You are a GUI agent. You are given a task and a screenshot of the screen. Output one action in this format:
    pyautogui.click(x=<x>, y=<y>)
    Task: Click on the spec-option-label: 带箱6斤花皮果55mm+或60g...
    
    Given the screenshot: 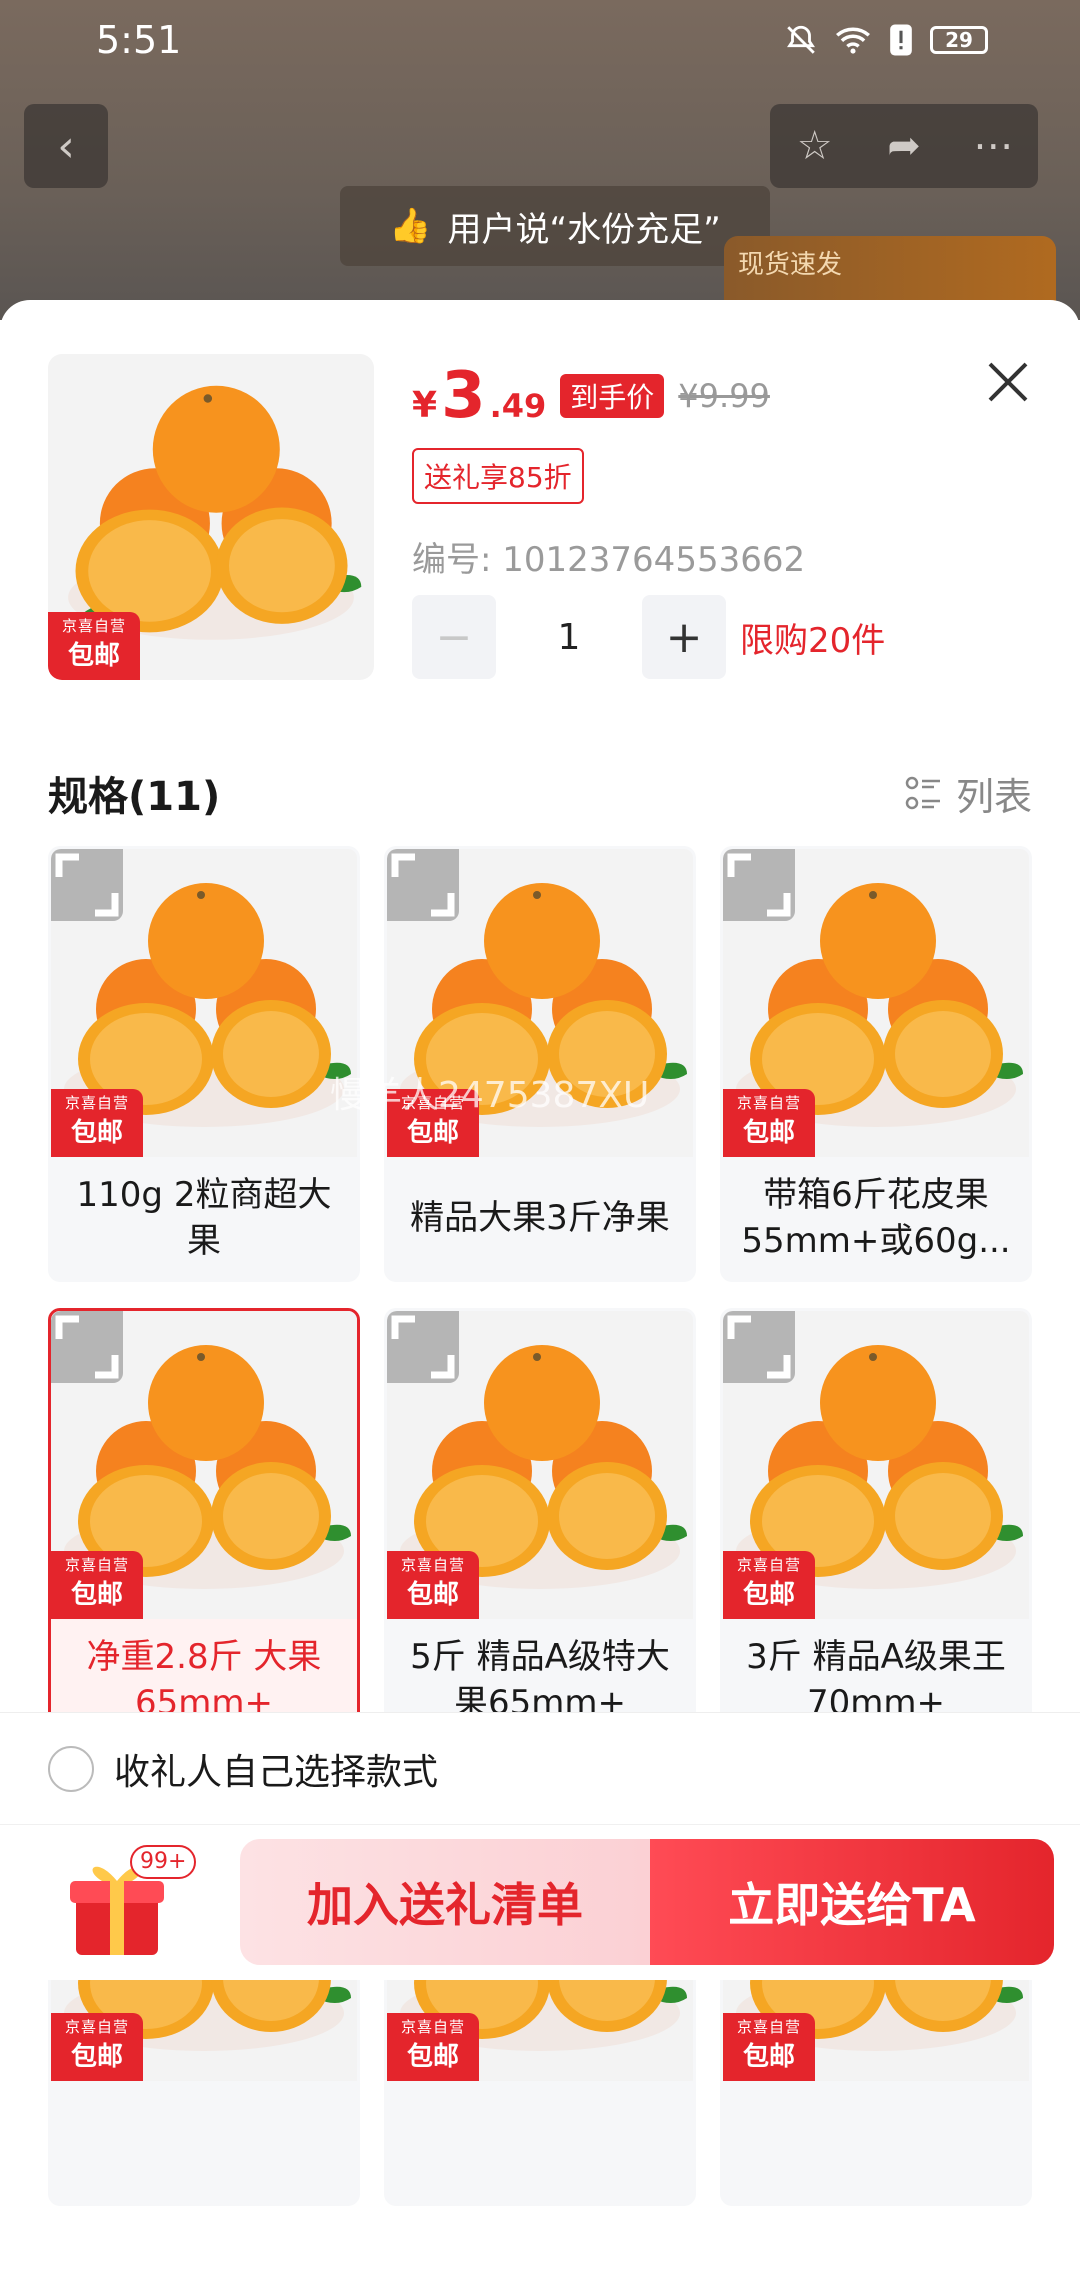 What is the action you would take?
    pyautogui.click(x=876, y=1218)
    